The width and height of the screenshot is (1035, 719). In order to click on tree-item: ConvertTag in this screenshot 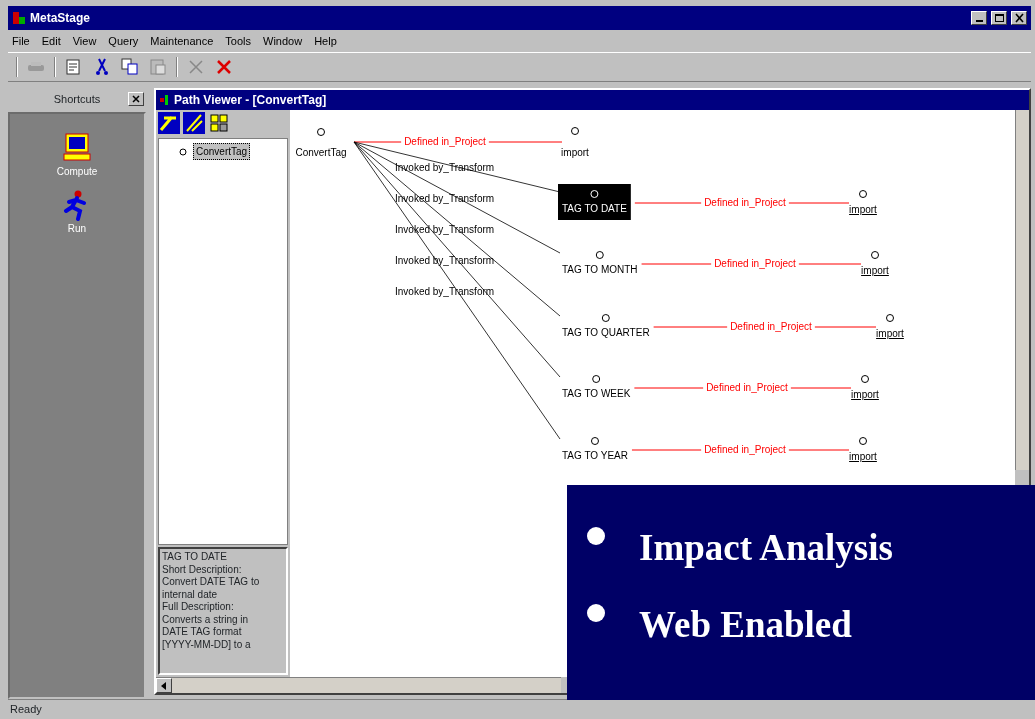, I will do `click(222, 151)`.